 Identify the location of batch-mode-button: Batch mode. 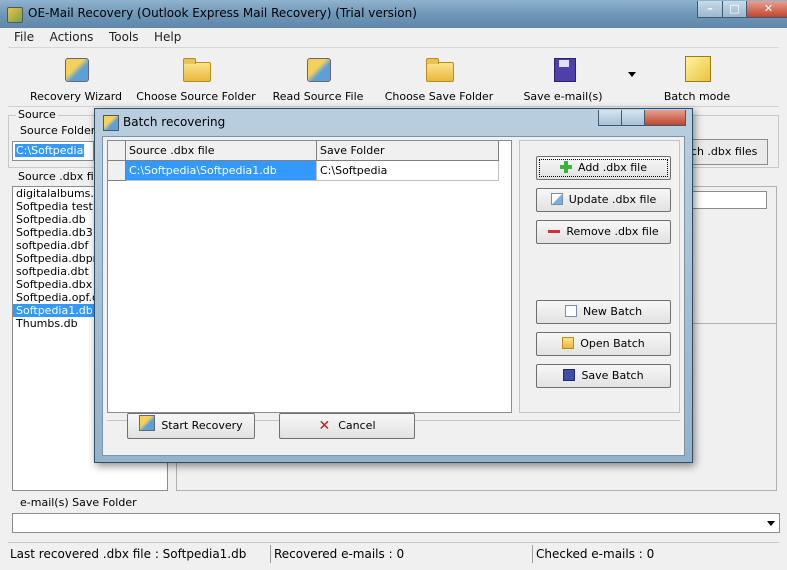
(697, 77).